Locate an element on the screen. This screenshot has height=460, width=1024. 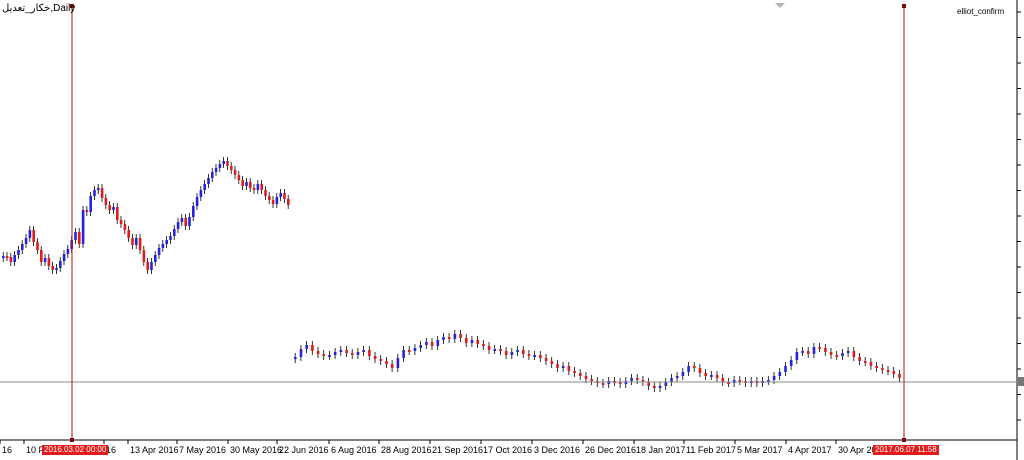
time-axis-label: 11 Feb 2017 is located at coordinates (711, 450).